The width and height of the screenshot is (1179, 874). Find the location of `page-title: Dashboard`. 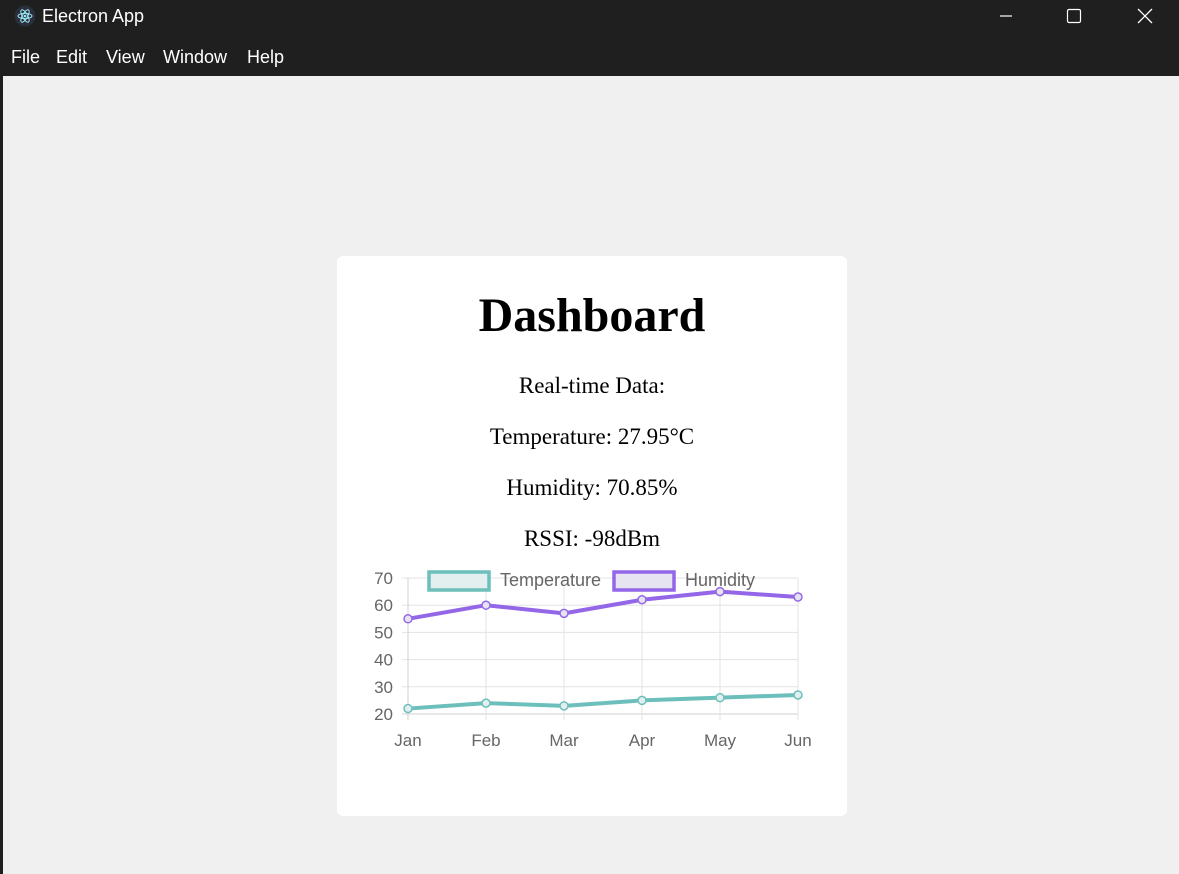

page-title: Dashboard is located at coordinates (592, 315).